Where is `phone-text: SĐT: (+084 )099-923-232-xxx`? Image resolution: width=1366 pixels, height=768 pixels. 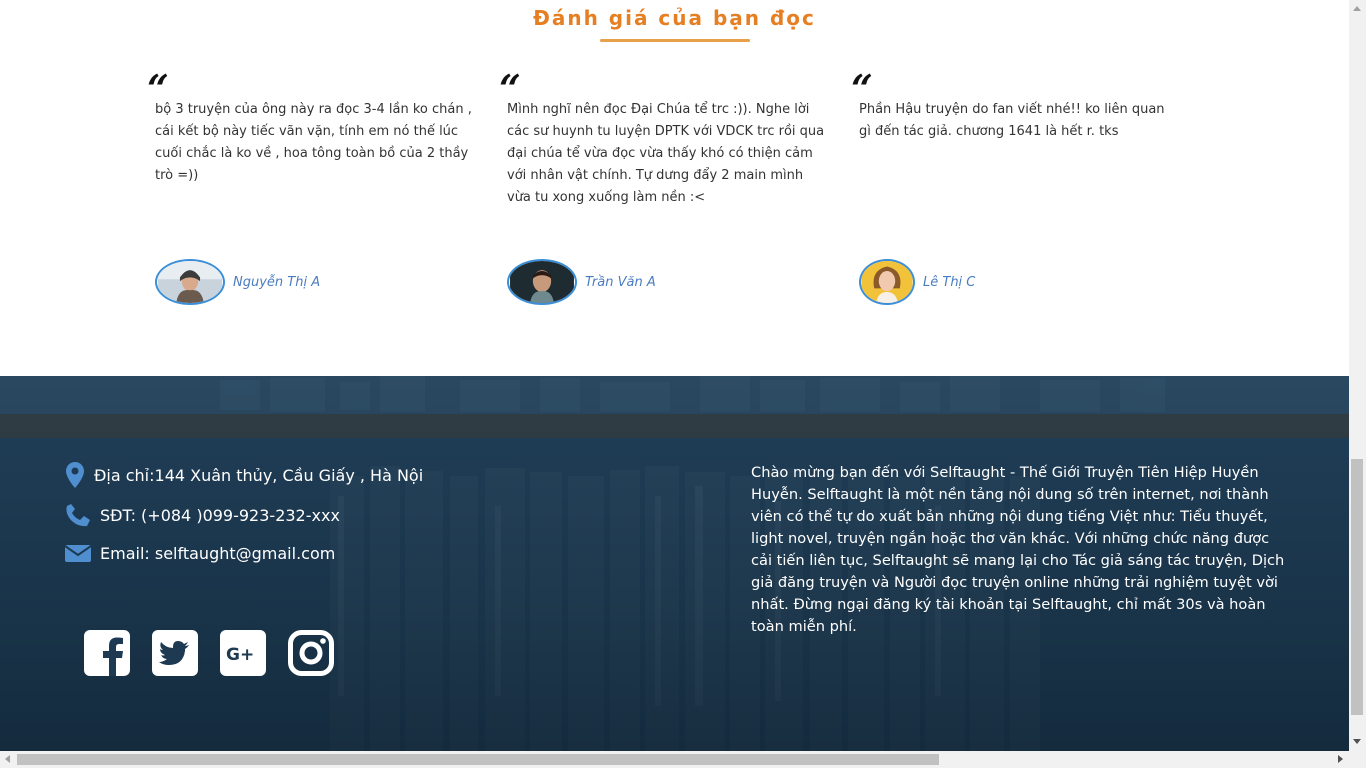
phone-text: SĐT: (+084 )099-923-232-xxx is located at coordinates (220, 515).